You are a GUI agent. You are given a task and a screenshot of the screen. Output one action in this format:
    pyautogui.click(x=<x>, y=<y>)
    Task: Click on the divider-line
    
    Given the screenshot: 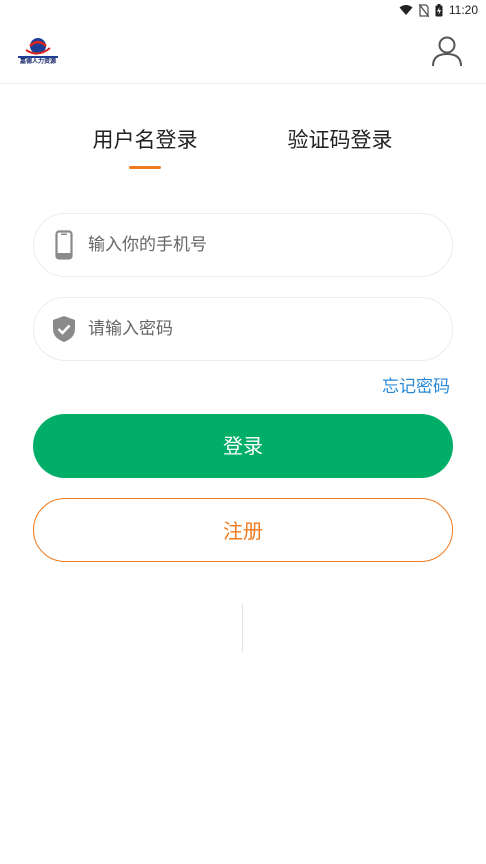 What is the action you would take?
    pyautogui.click(x=242, y=628)
    